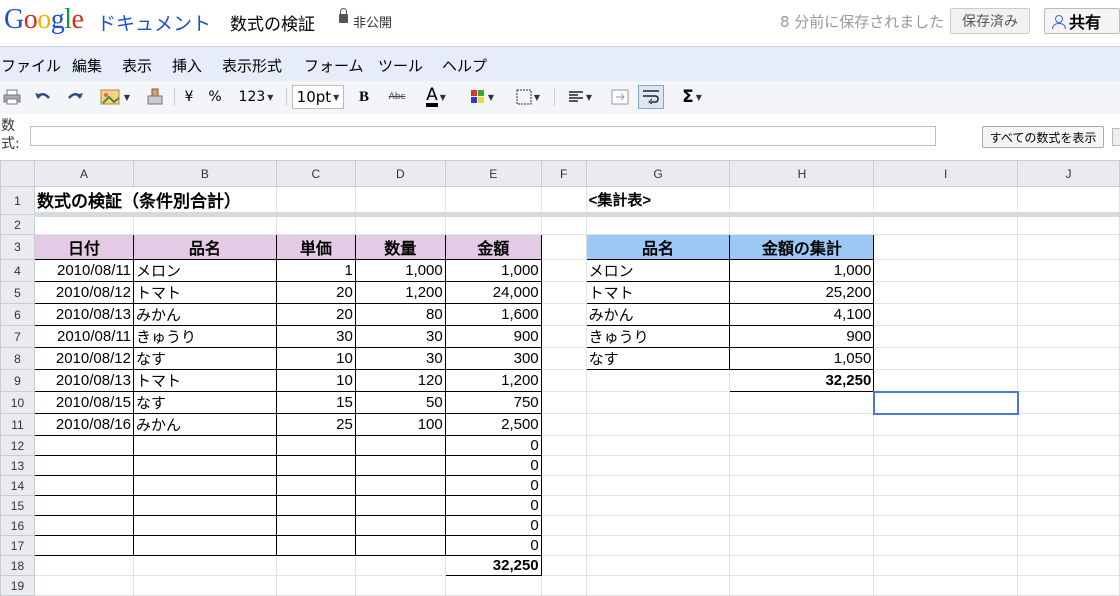 The width and height of the screenshot is (1120, 596). What do you see at coordinates (256, 97) in the screenshot?
I see `number-format-dropdown: 123 ▼` at bounding box center [256, 97].